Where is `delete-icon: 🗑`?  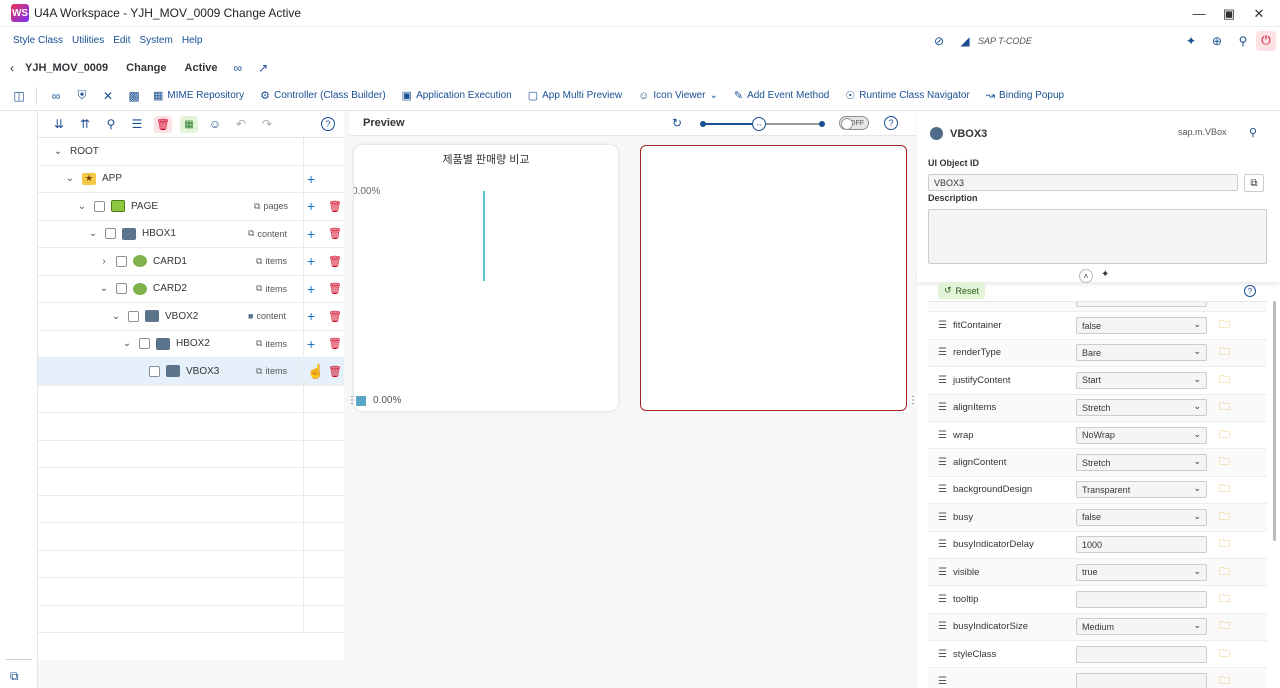 delete-icon: 🗑 is located at coordinates (163, 124).